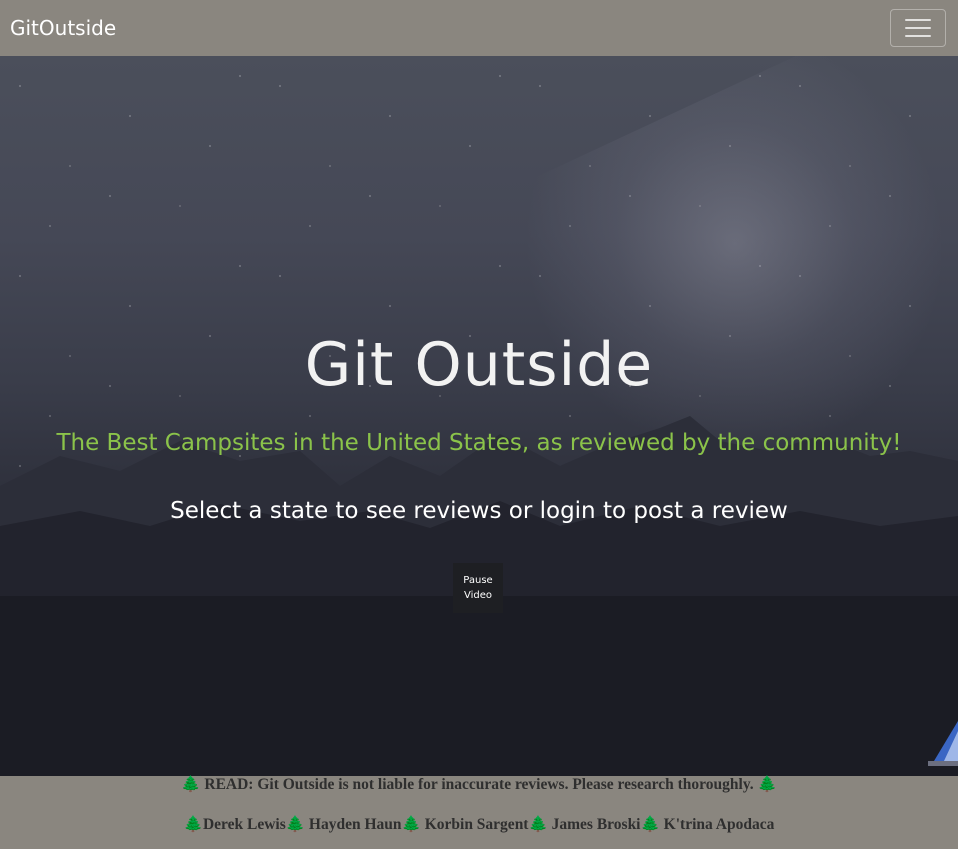 The image size is (958, 849). Describe the element at coordinates (63, 28) in the screenshot. I see `brand-link: GitOutside` at that location.